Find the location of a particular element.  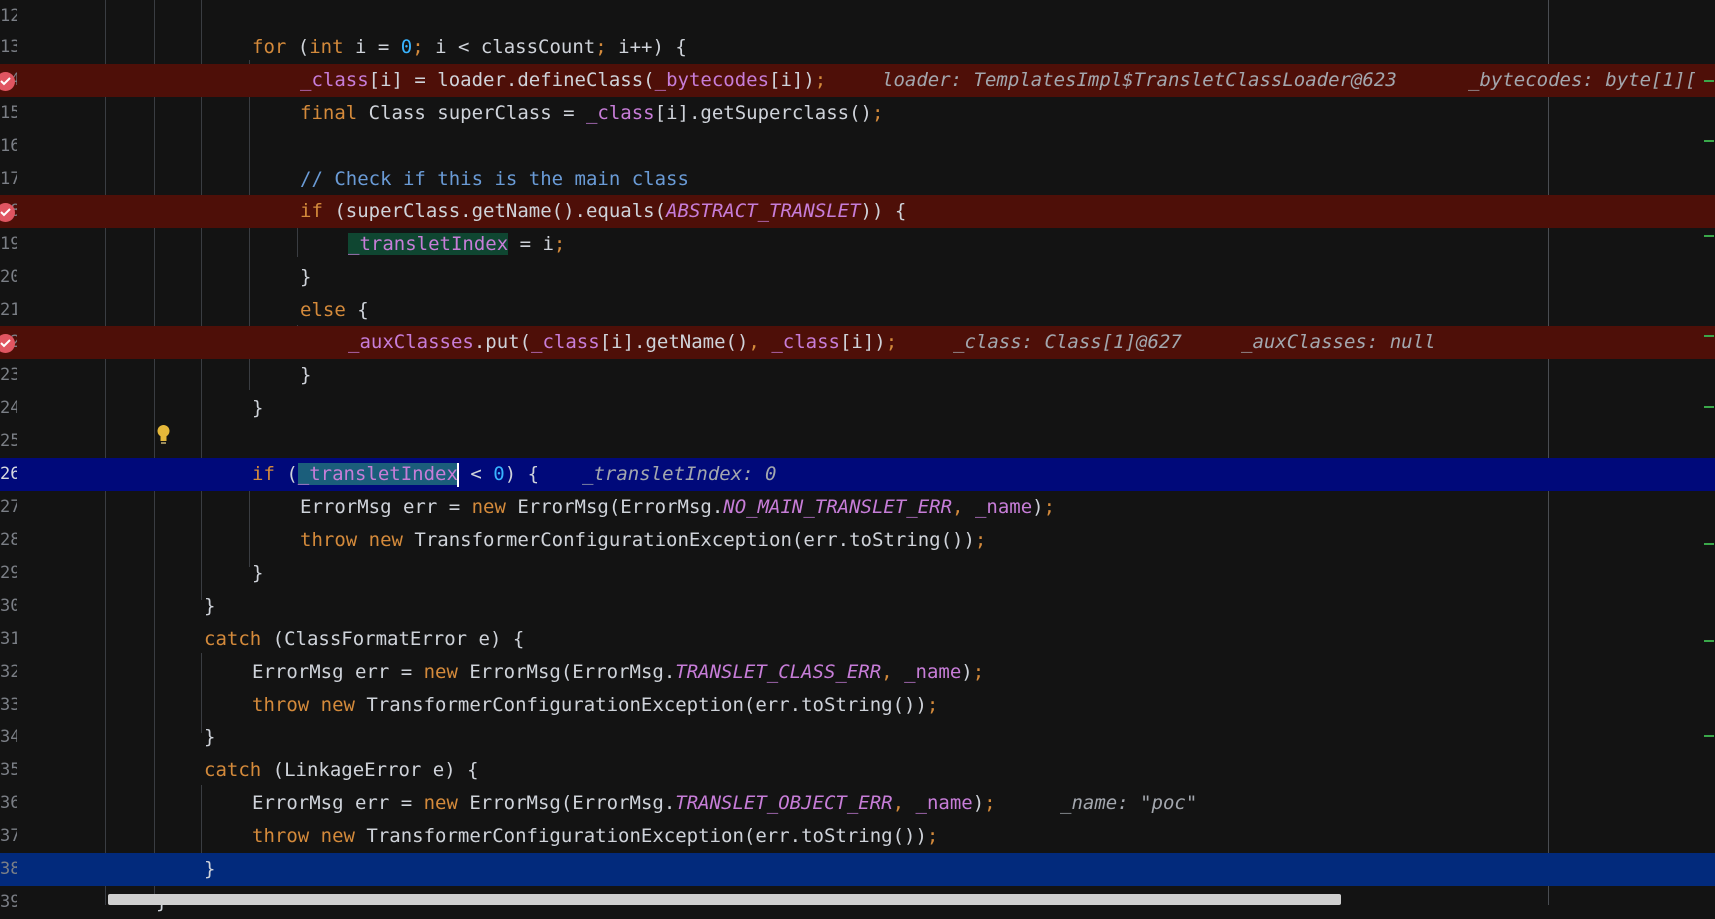

line-number: 17 is located at coordinates (8, 179).